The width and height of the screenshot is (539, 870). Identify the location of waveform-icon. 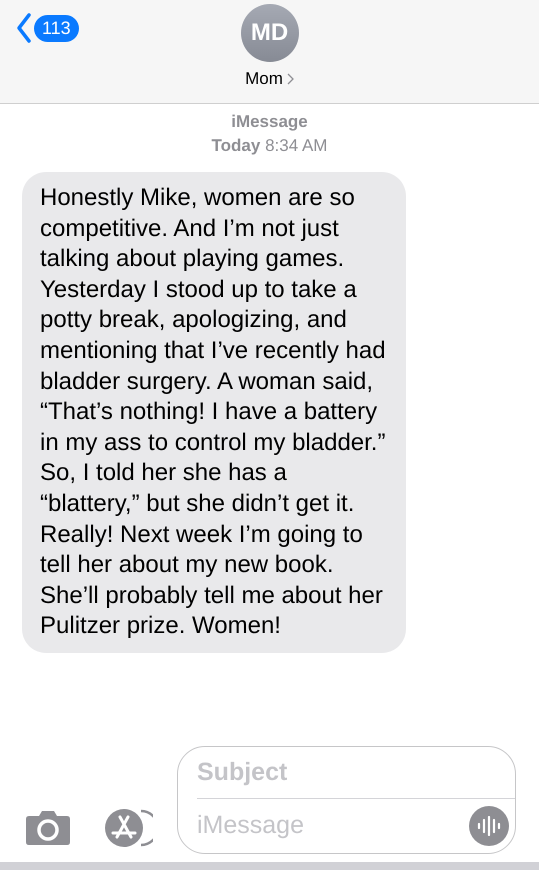
(489, 826).